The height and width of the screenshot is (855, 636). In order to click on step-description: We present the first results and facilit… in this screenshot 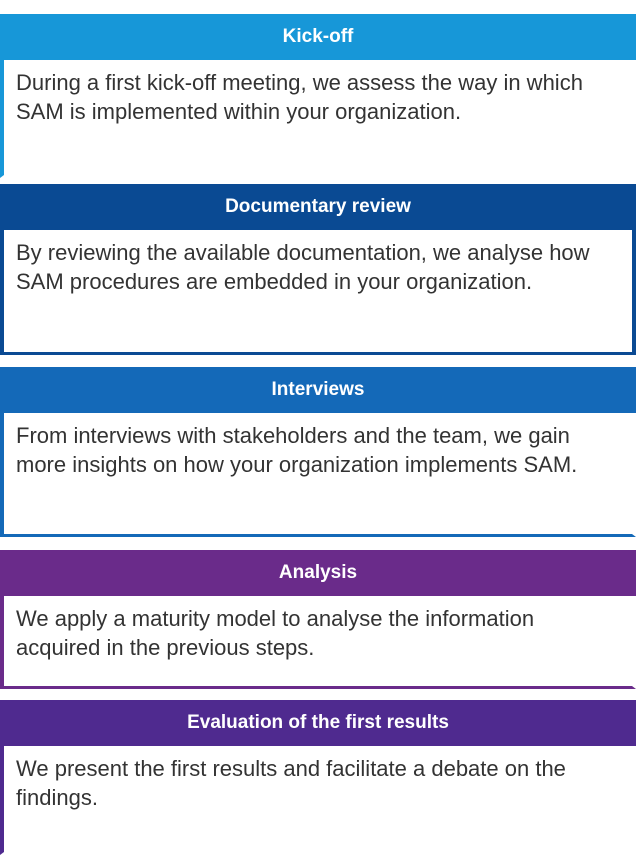, I will do `click(318, 800)`.